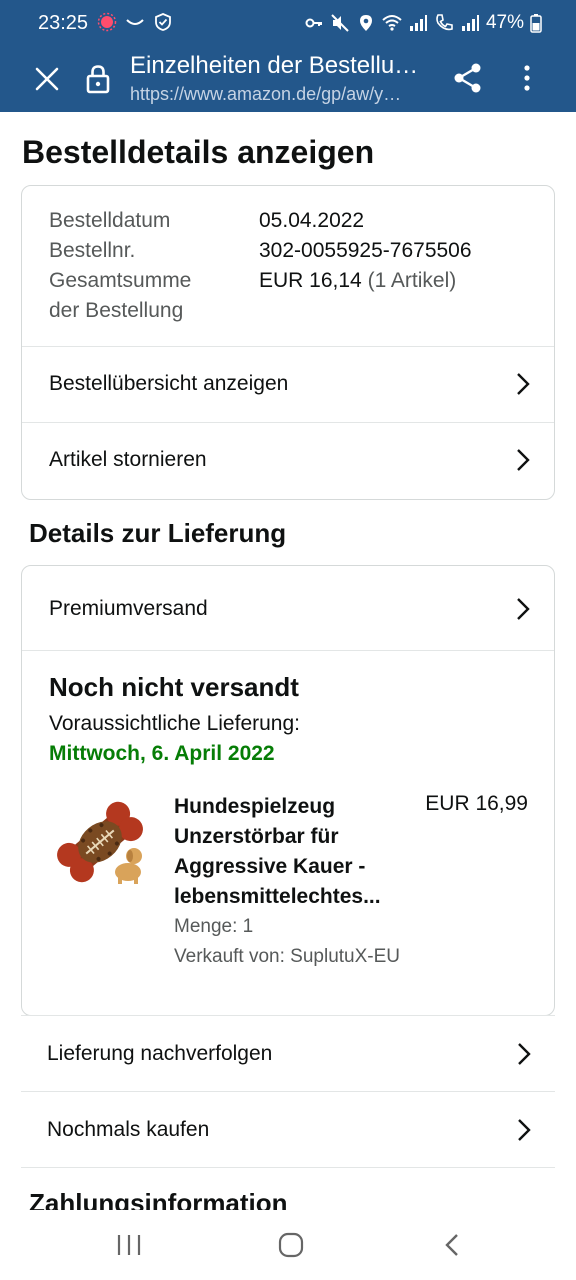  What do you see at coordinates (47, 79) in the screenshot?
I see `close-icon` at bounding box center [47, 79].